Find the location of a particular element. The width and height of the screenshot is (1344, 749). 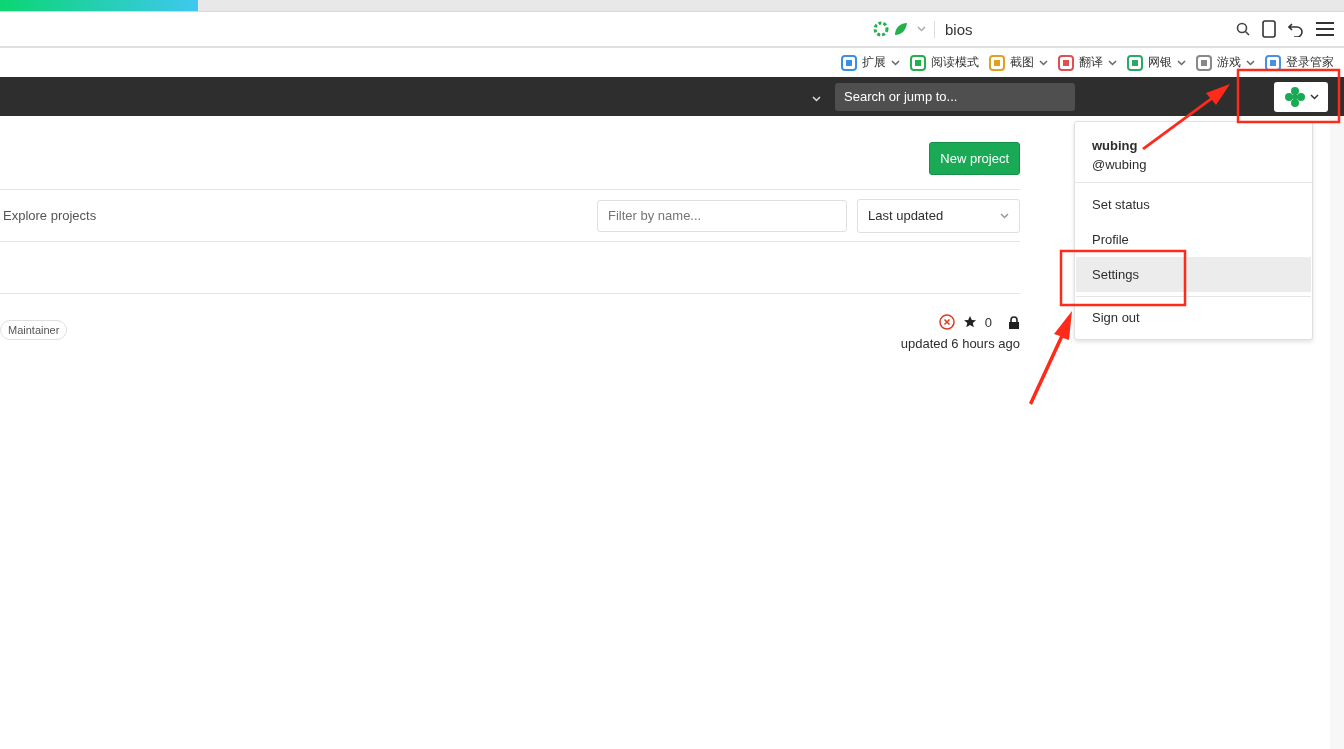

search-icon is located at coordinates (1243, 29).